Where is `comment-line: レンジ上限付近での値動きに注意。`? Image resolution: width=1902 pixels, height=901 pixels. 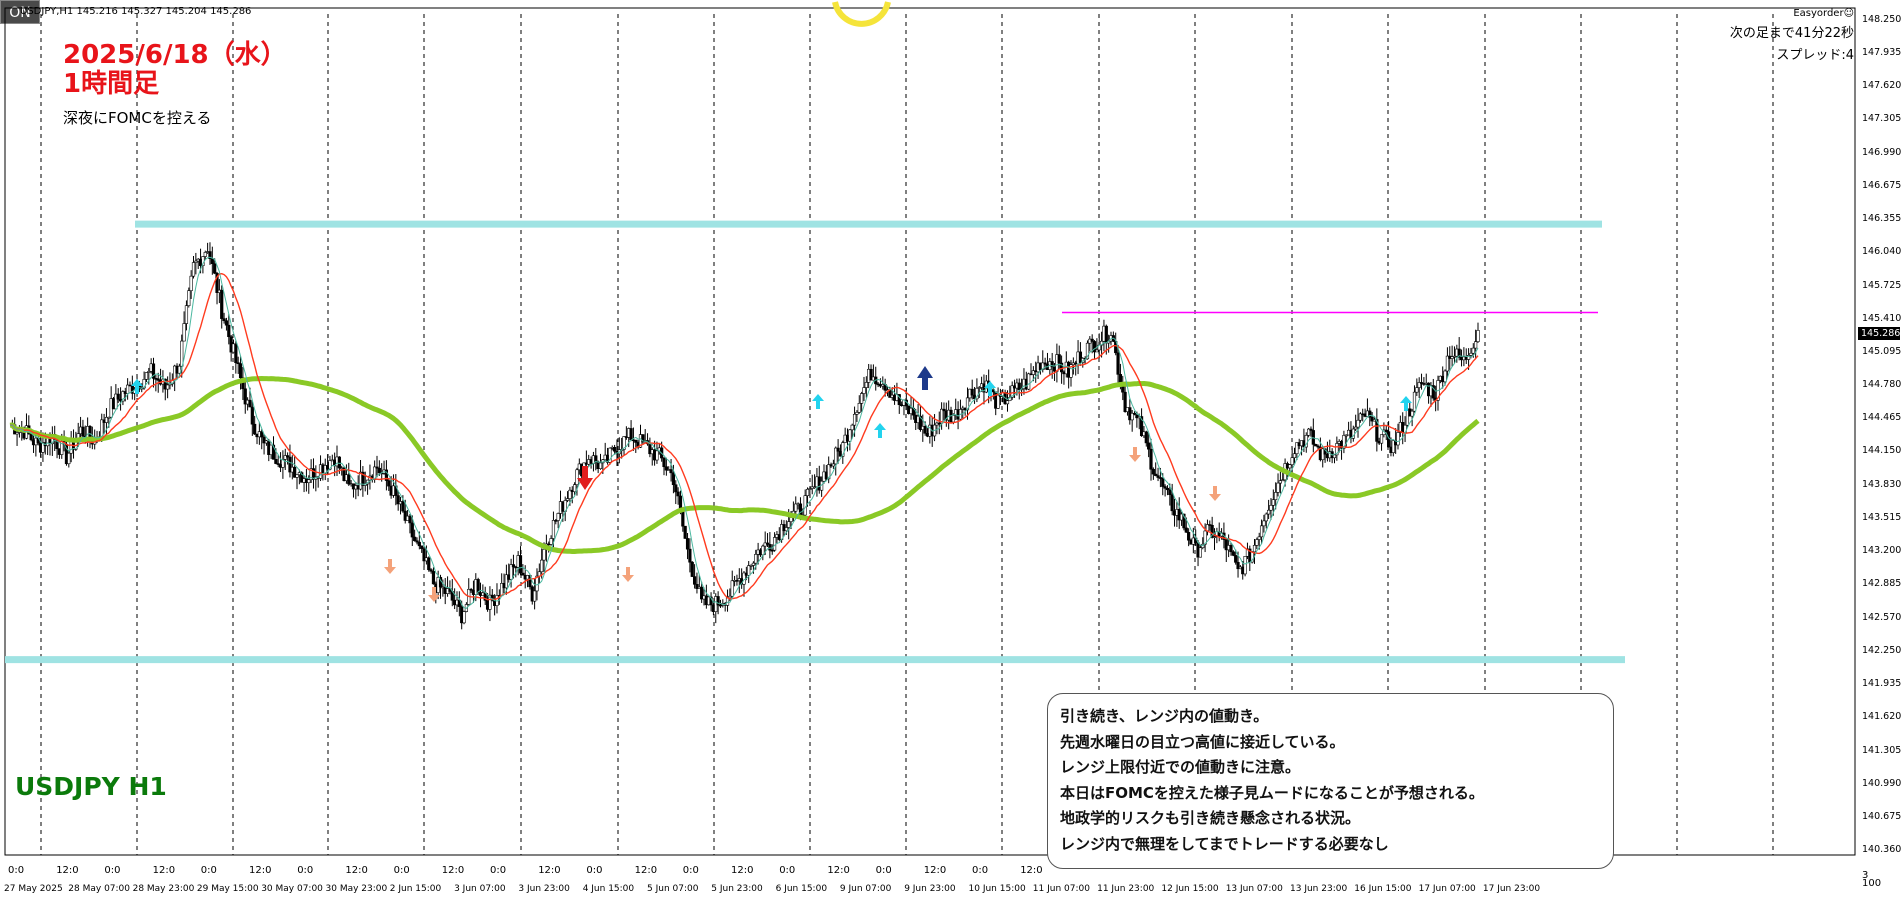
comment-line: レンジ上限付近での値動きに注意。 is located at coordinates (1180, 767).